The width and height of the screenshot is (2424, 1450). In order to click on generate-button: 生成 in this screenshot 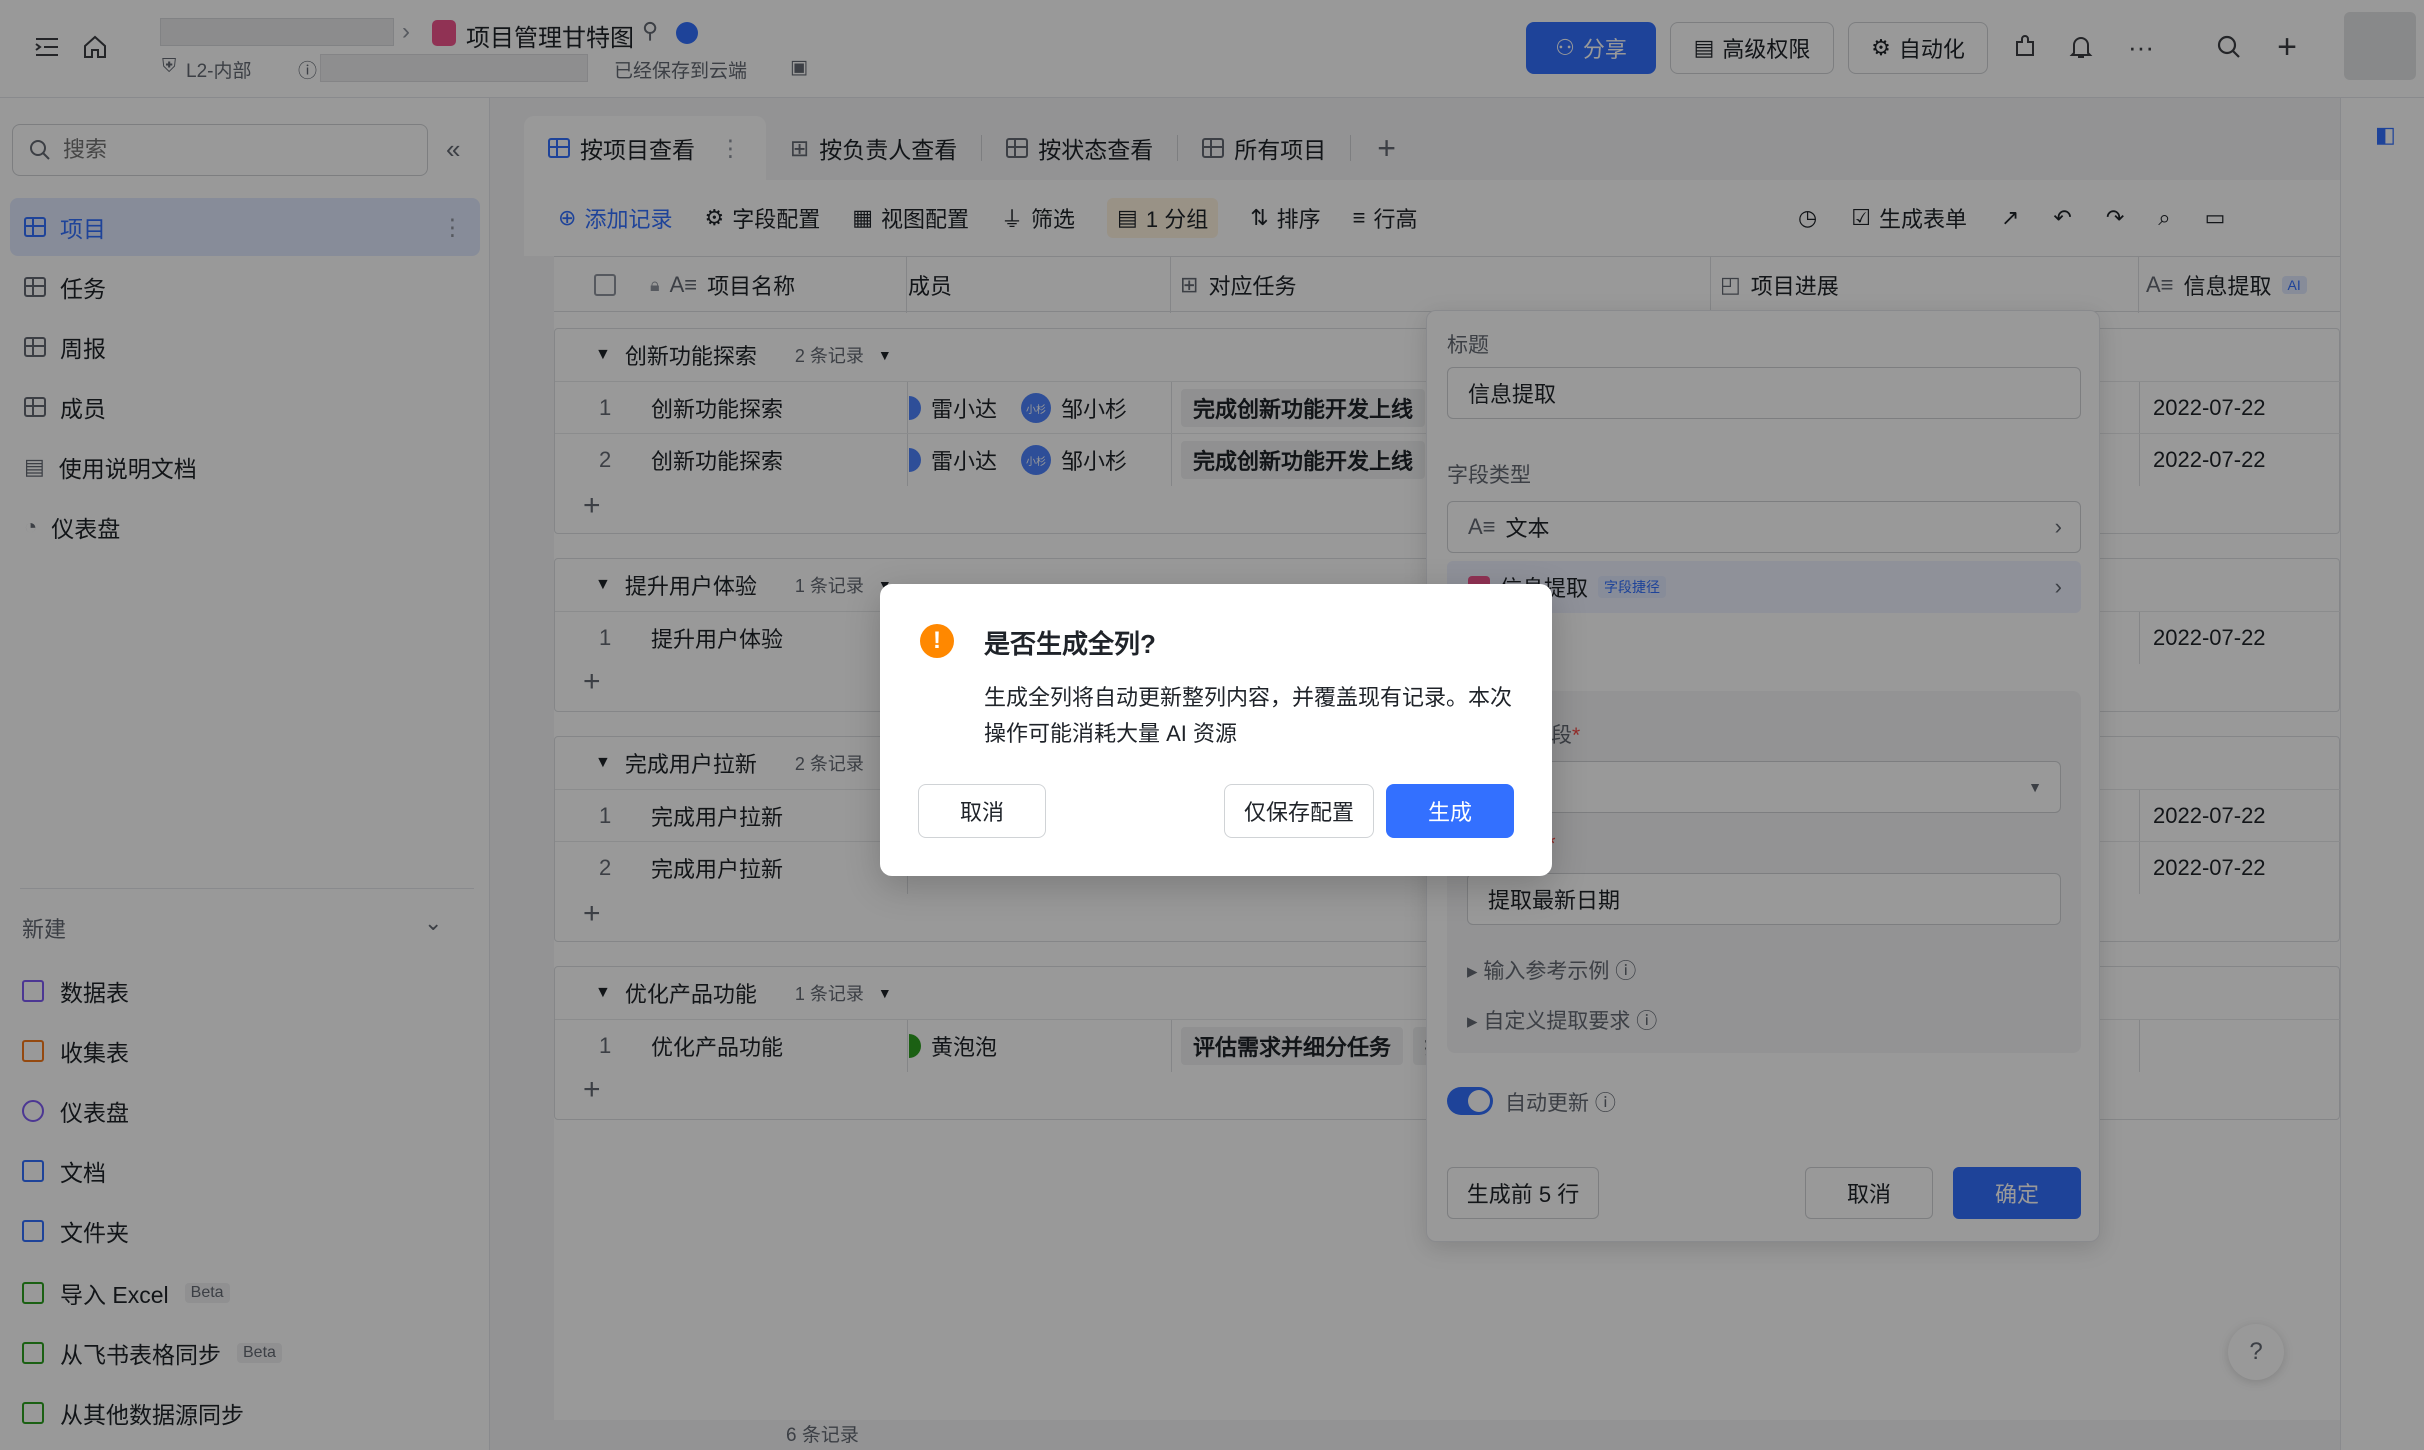, I will do `click(1450, 811)`.